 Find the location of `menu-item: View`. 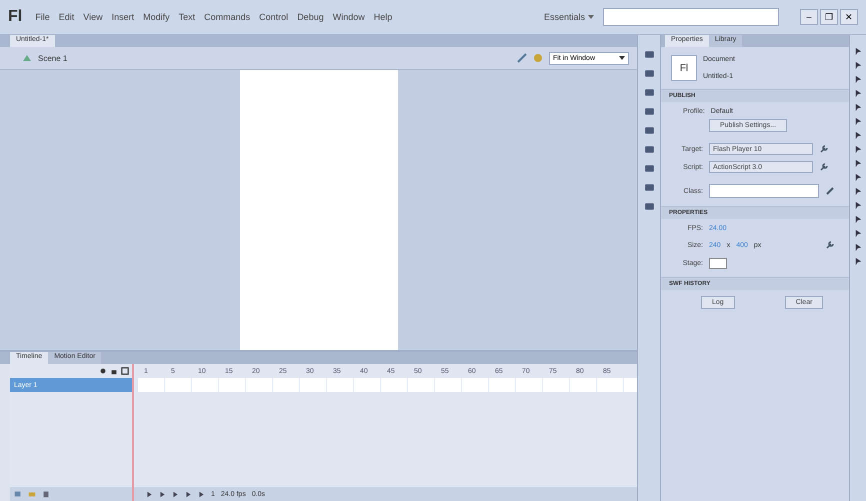

menu-item: View is located at coordinates (93, 17).